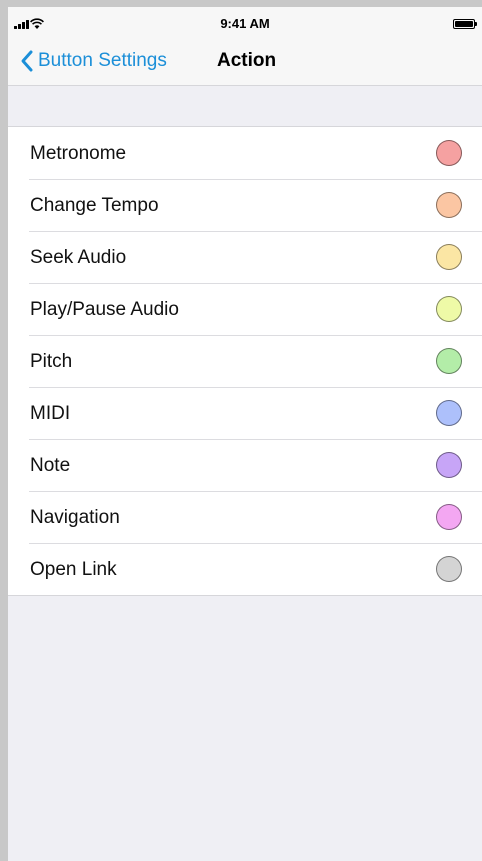  Describe the element at coordinates (27, 61) in the screenshot. I see `chevron-left-icon` at that location.